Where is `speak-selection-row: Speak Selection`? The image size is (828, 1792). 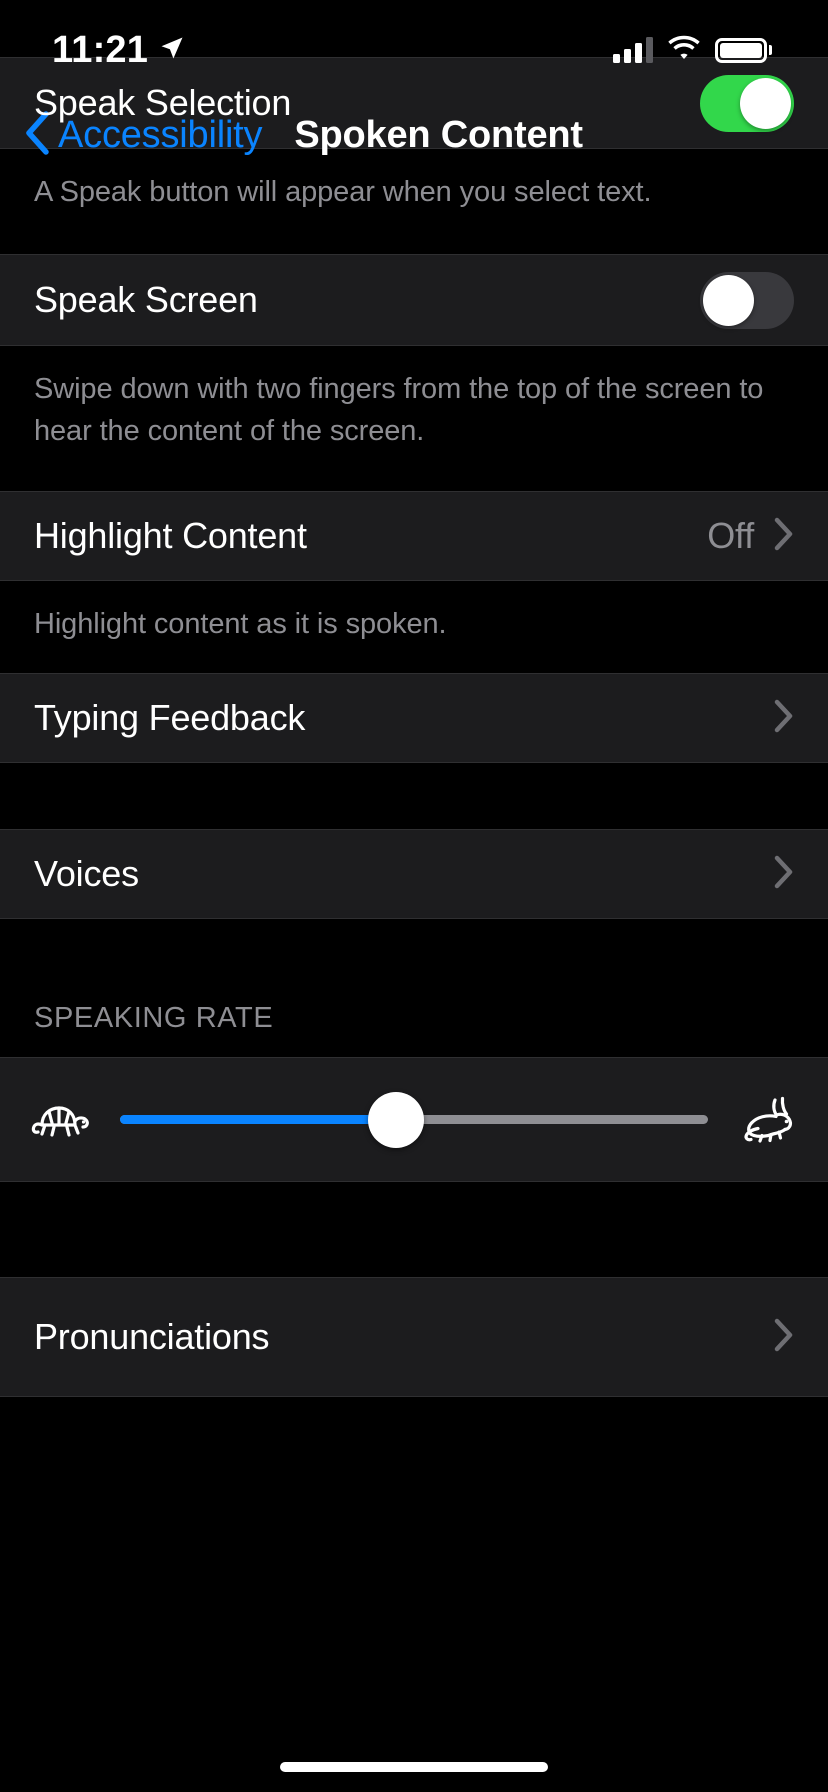 speak-selection-row: Speak Selection is located at coordinates (414, 103).